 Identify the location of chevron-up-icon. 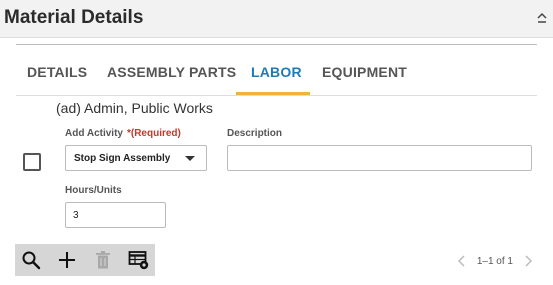
(542, 18).